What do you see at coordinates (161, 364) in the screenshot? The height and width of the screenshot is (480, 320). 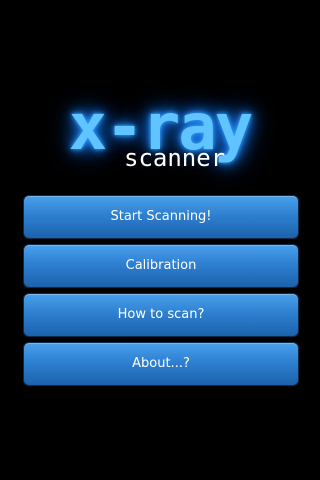 I see `about-button: About...?` at bounding box center [161, 364].